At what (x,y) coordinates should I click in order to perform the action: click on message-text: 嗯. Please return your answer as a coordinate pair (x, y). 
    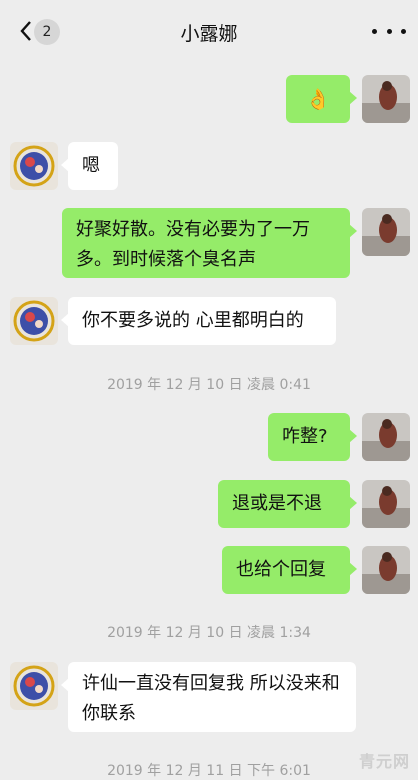
    Looking at the image, I should click on (91, 165).